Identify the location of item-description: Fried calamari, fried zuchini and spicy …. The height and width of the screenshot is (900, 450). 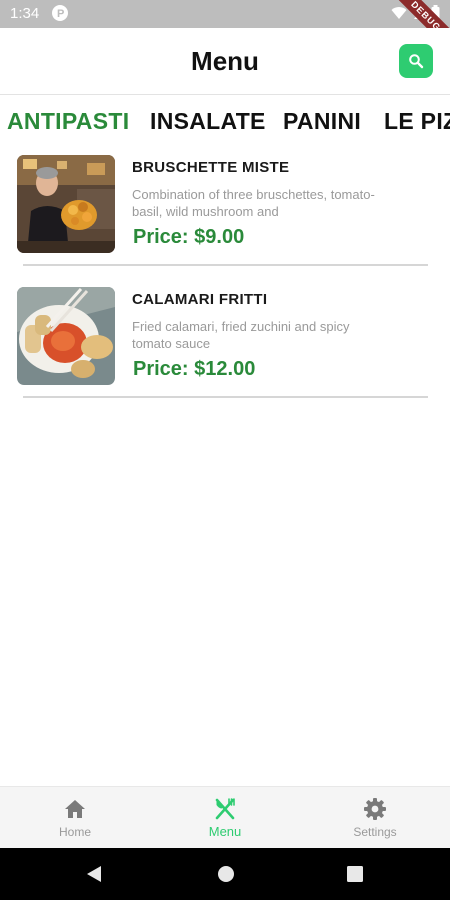
(241, 335).